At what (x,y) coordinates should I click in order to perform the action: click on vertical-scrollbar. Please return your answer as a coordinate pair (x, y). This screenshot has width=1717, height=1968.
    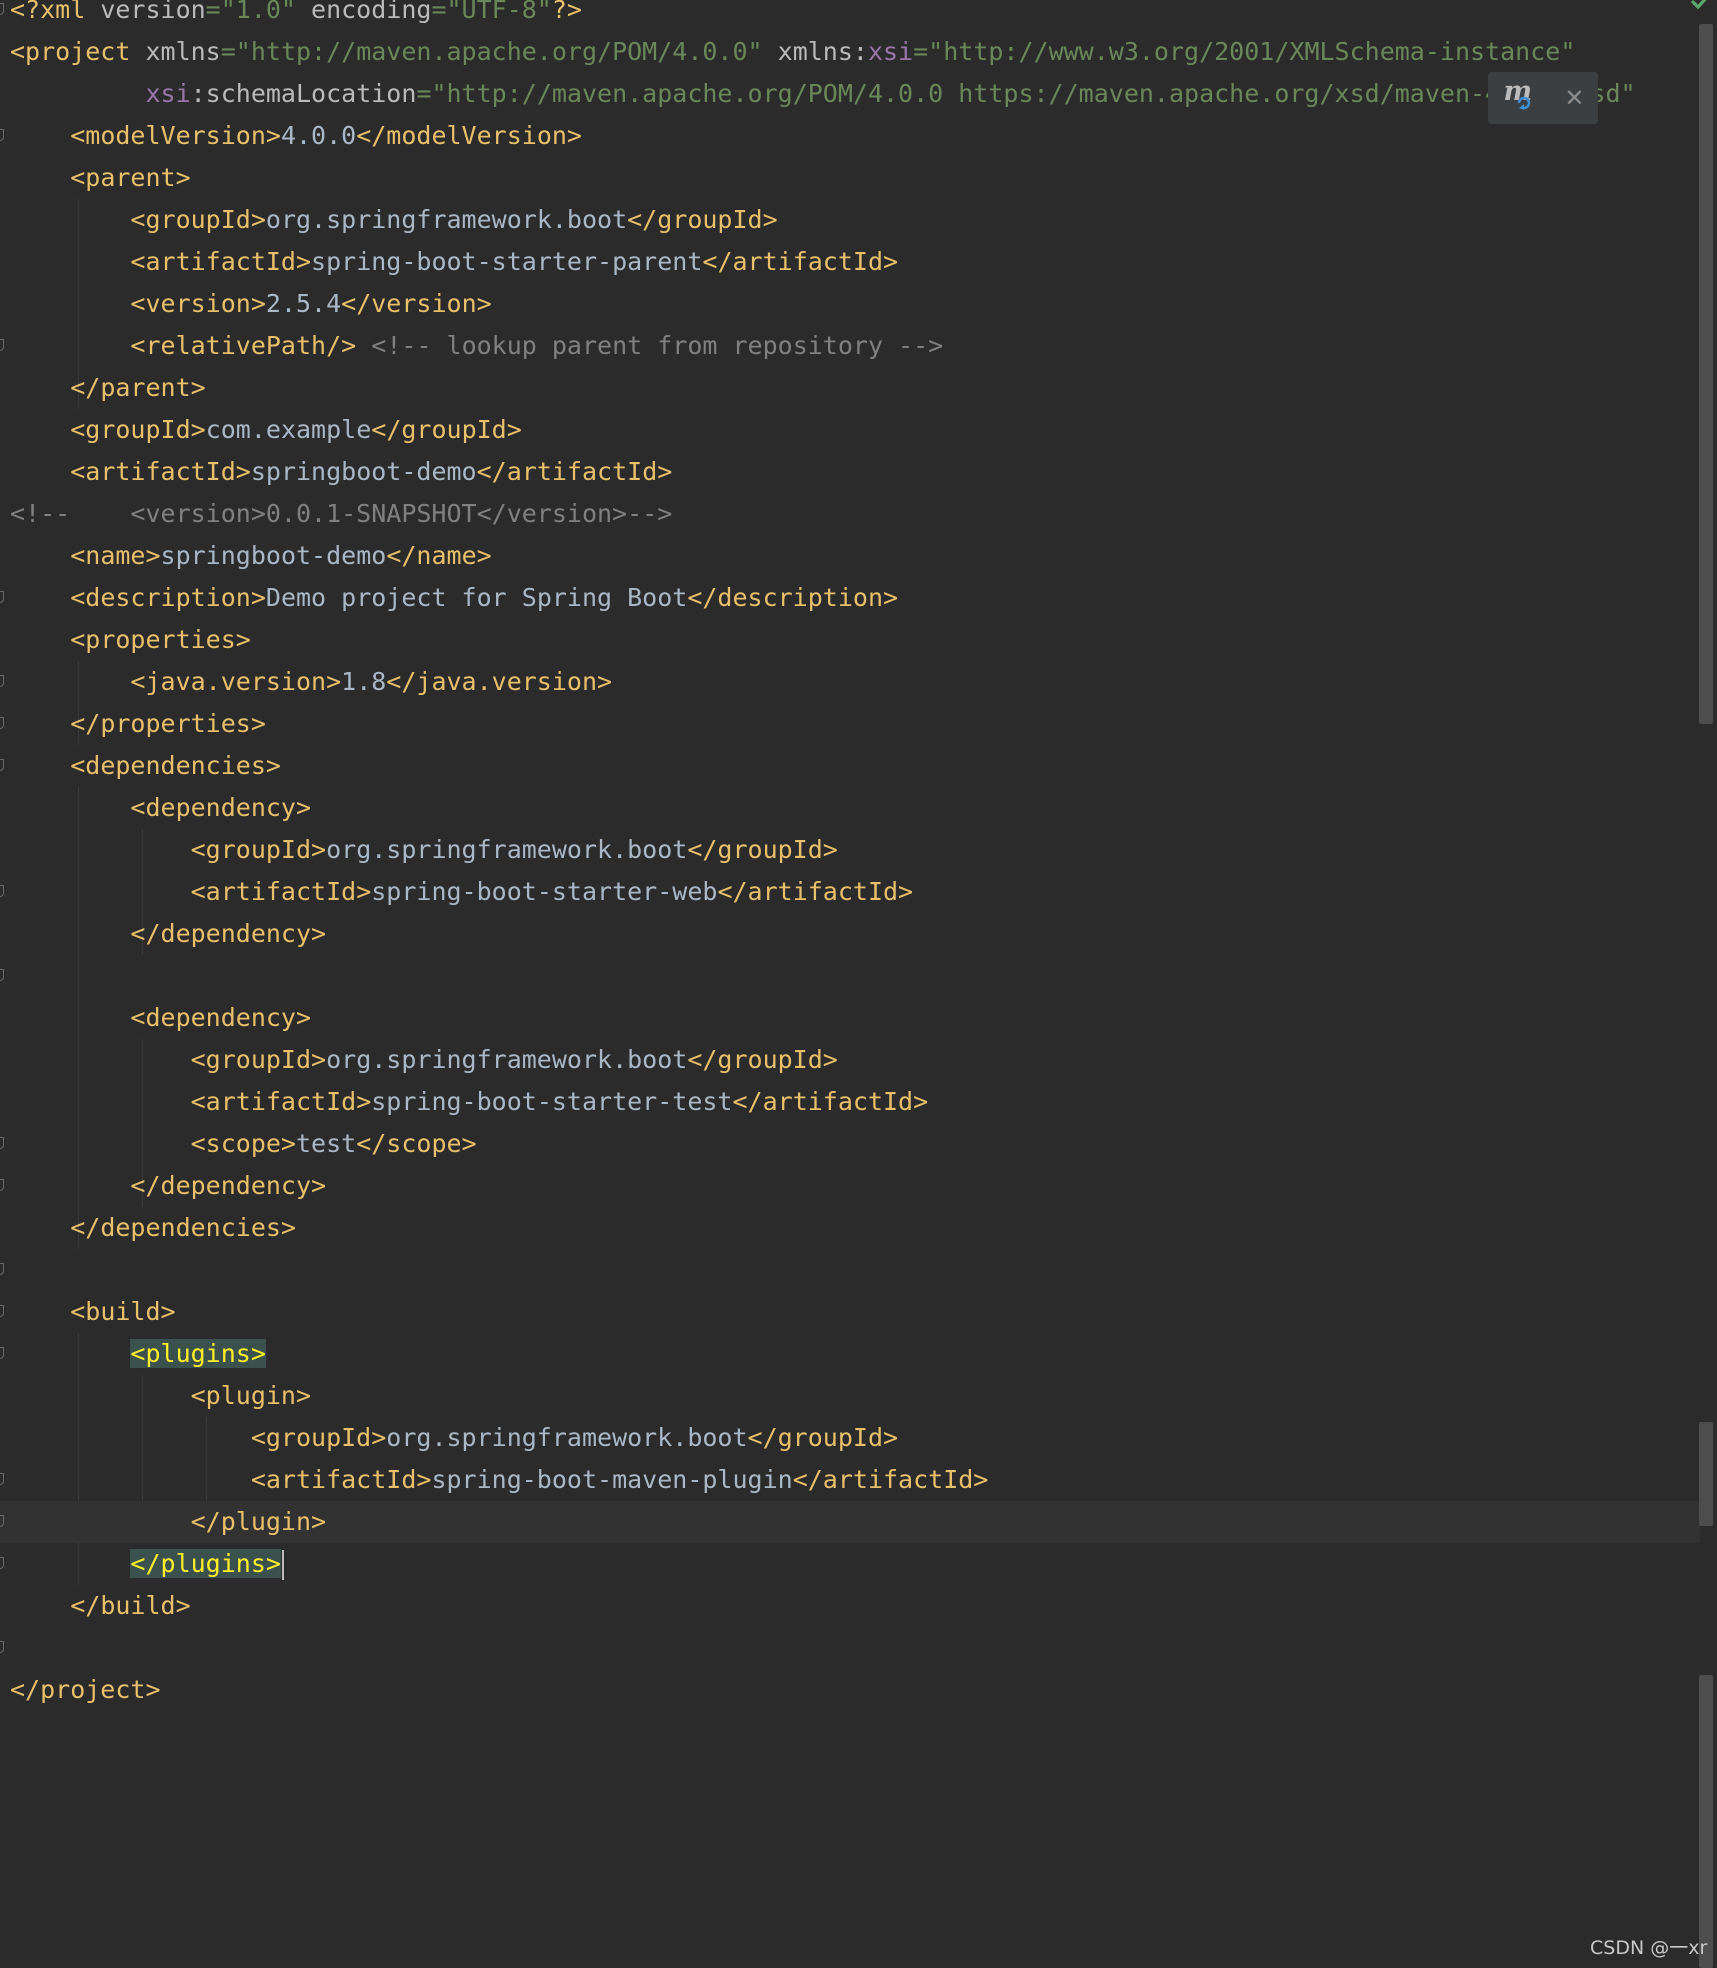
    Looking at the image, I should click on (1706, 984).